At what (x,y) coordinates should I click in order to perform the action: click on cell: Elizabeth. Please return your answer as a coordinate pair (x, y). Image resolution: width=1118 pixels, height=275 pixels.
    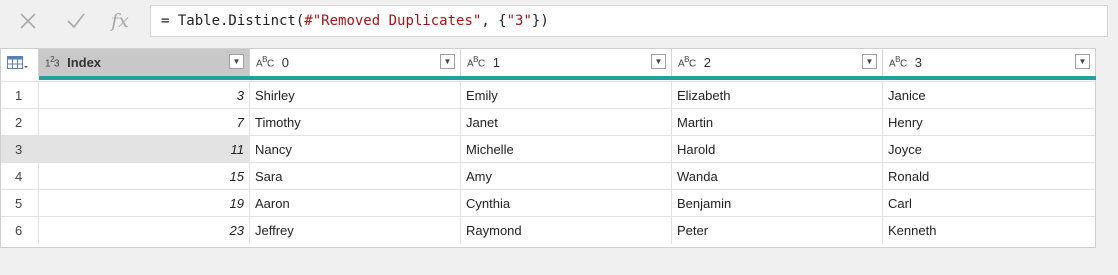
    Looking at the image, I should click on (777, 95).